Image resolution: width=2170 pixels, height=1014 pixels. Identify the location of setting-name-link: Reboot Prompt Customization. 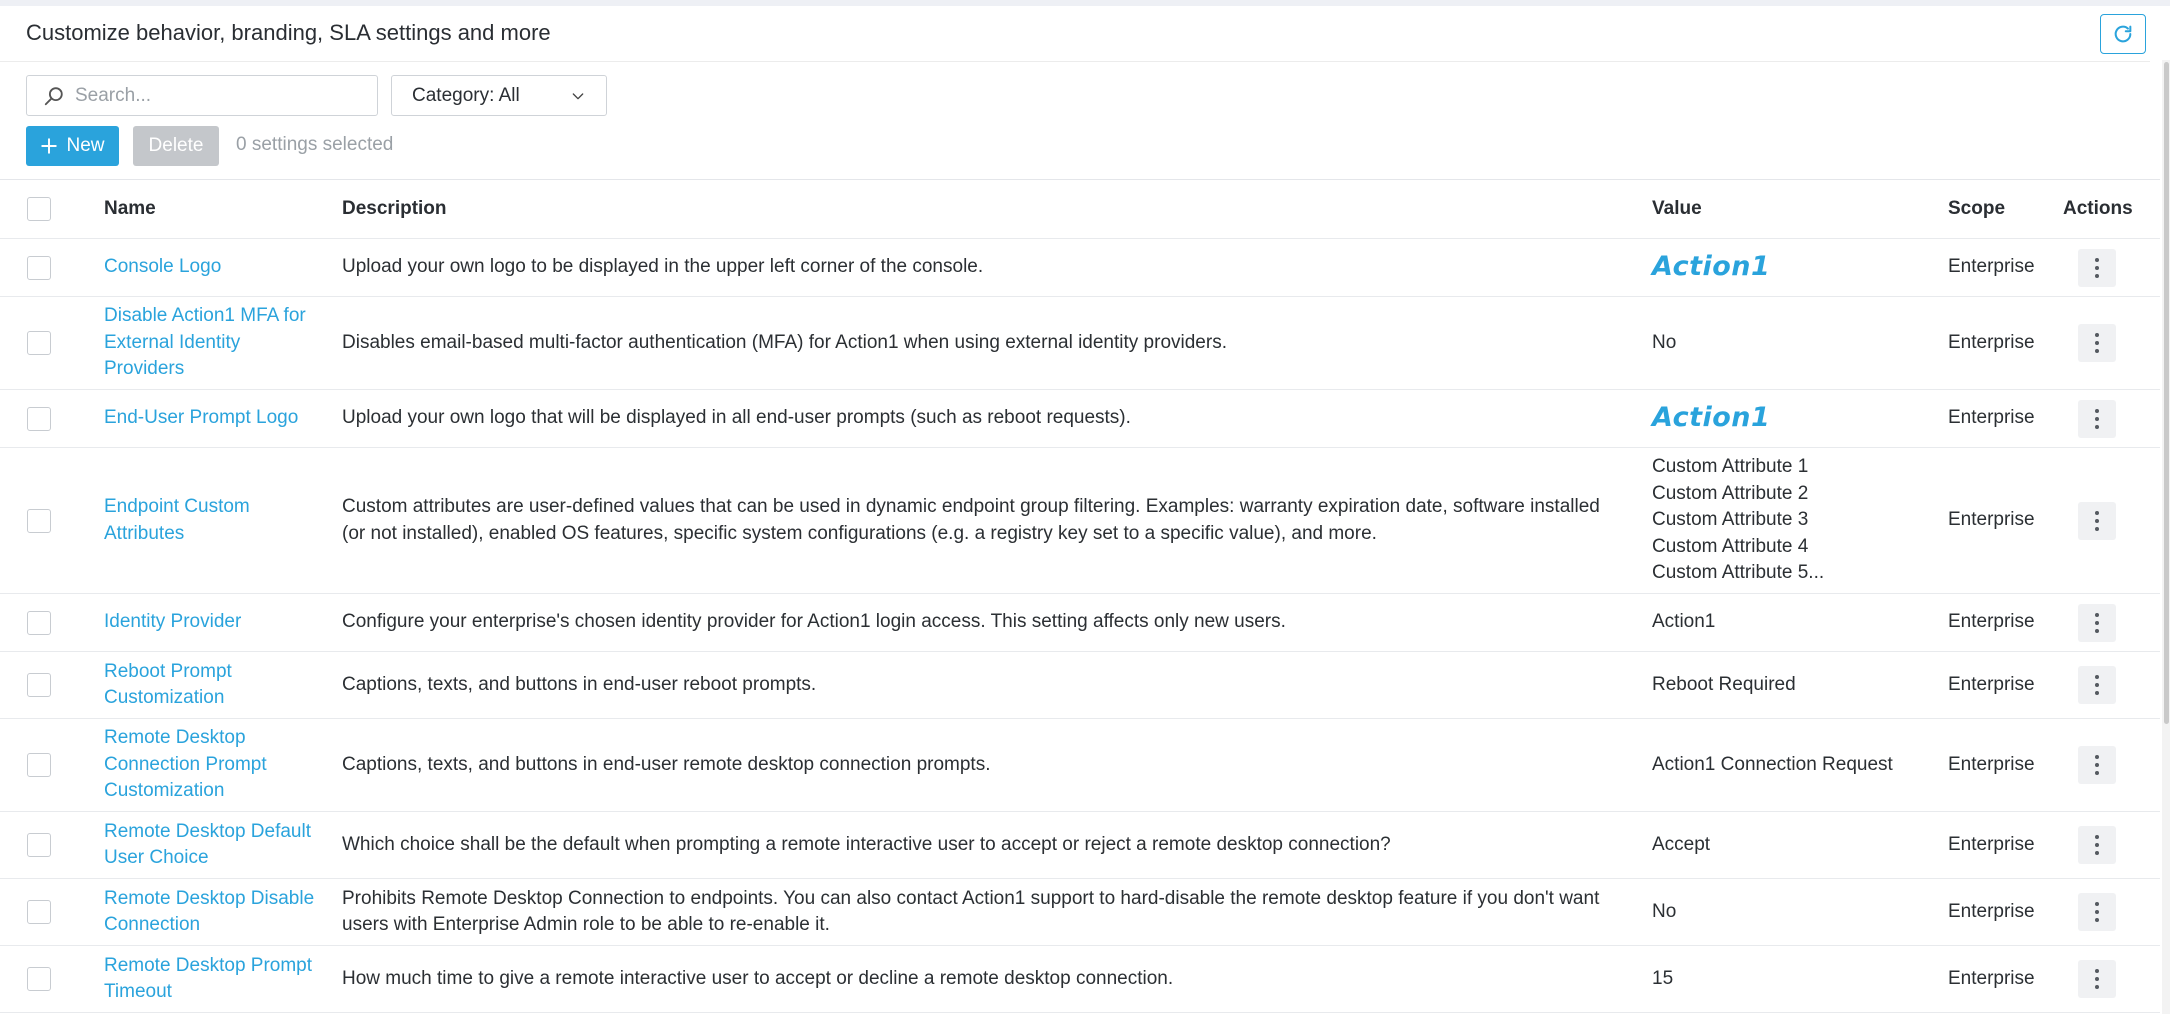
(214, 685).